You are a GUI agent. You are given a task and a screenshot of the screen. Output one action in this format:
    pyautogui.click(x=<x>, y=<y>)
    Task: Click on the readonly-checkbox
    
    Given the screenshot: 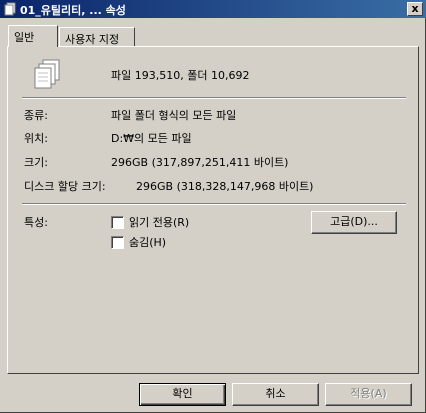 What is the action you would take?
    pyautogui.click(x=117, y=222)
    